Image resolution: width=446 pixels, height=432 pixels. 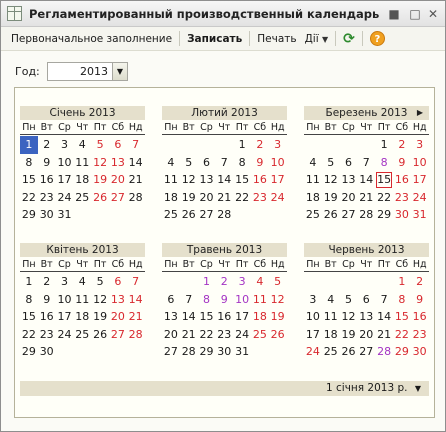 I want to click on day-cell: 29, so click(x=384, y=215).